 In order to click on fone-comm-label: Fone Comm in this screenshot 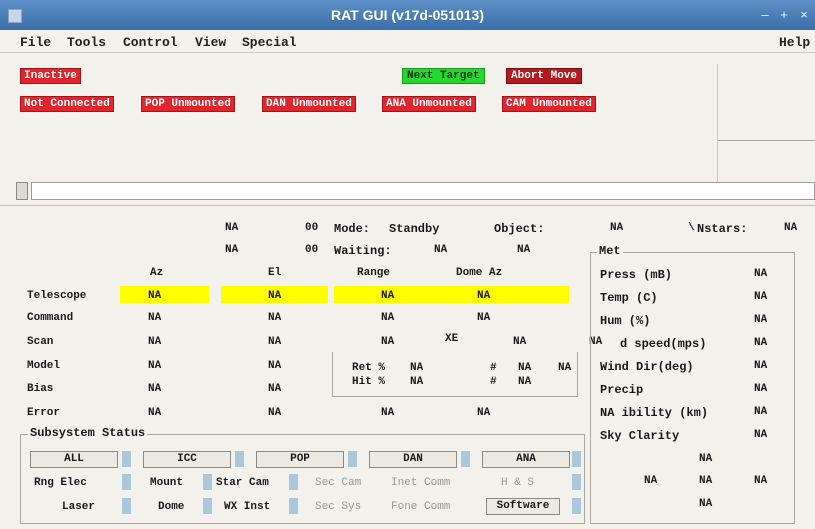, I will do `click(421, 507)`.